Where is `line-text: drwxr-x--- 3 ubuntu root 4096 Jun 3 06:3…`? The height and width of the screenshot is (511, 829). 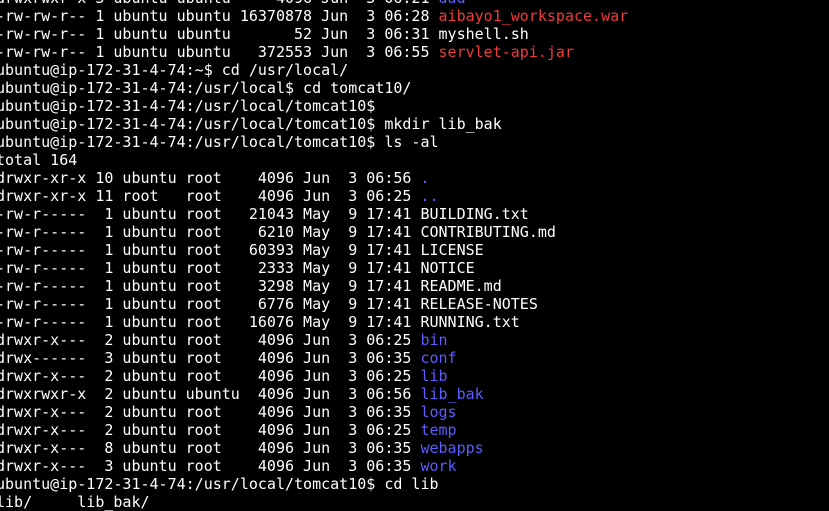
line-text: drwxr-x--- 3 ubuntu root 4096 Jun 3 06:3… is located at coordinates (210, 466).